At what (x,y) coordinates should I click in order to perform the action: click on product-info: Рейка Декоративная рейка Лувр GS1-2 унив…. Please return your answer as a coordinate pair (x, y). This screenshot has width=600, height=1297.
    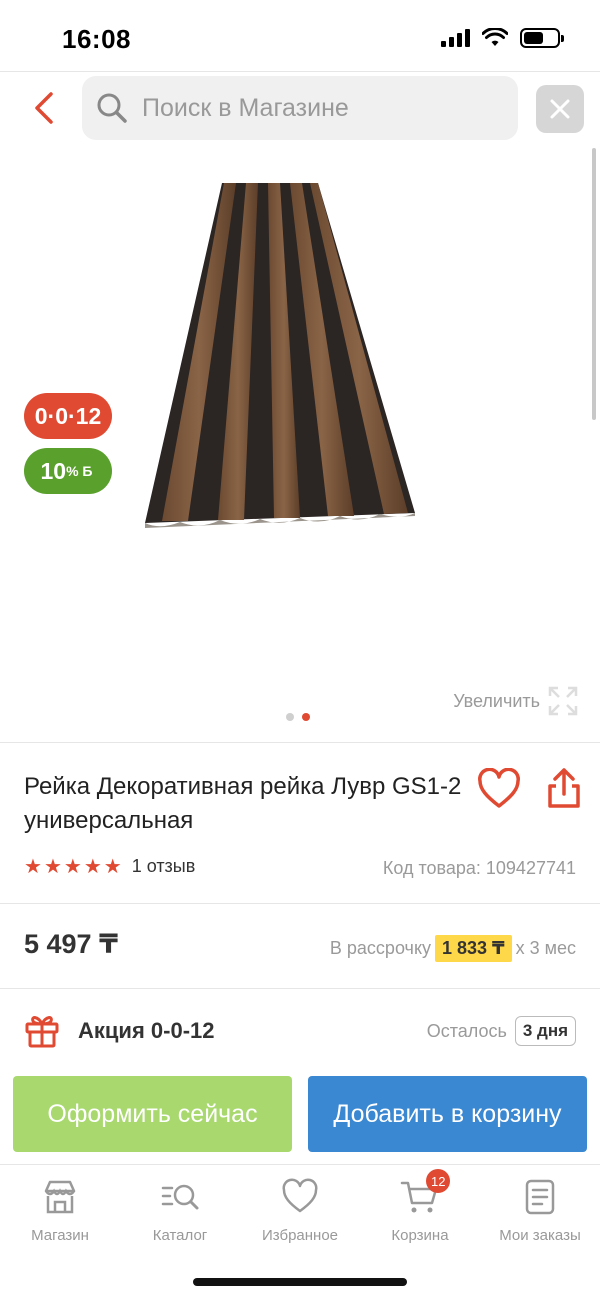
    Looking at the image, I should click on (300, 824).